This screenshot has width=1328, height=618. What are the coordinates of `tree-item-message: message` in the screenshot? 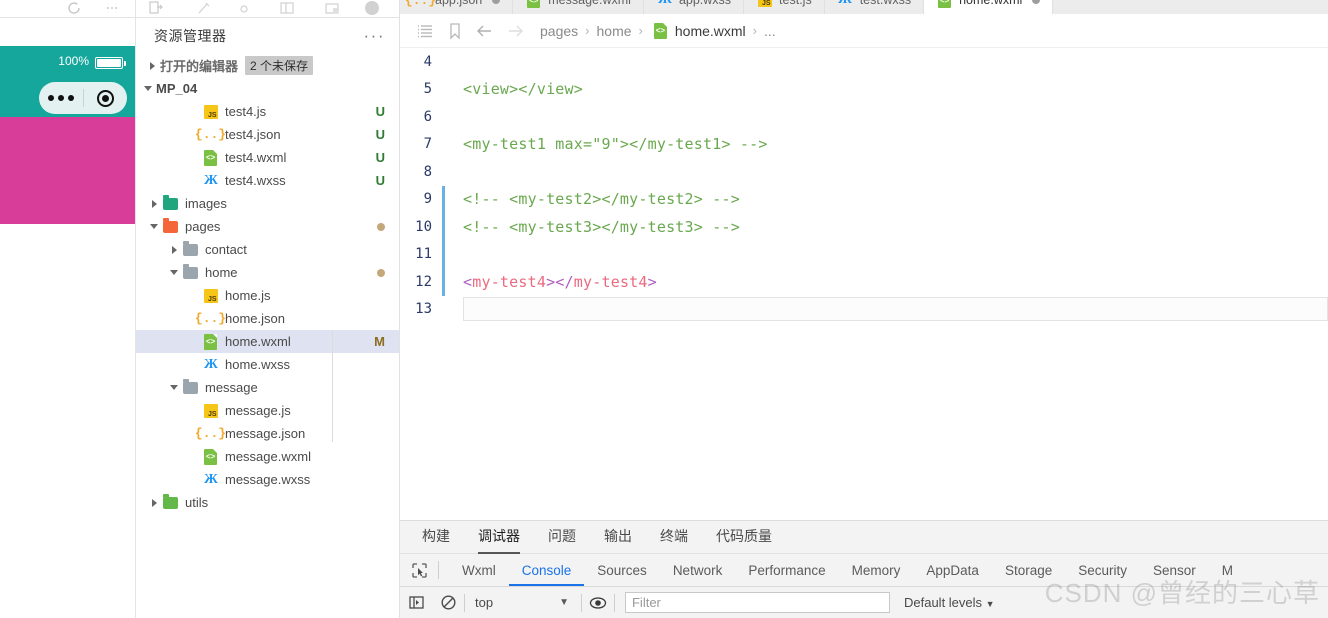 It's located at (267, 387).